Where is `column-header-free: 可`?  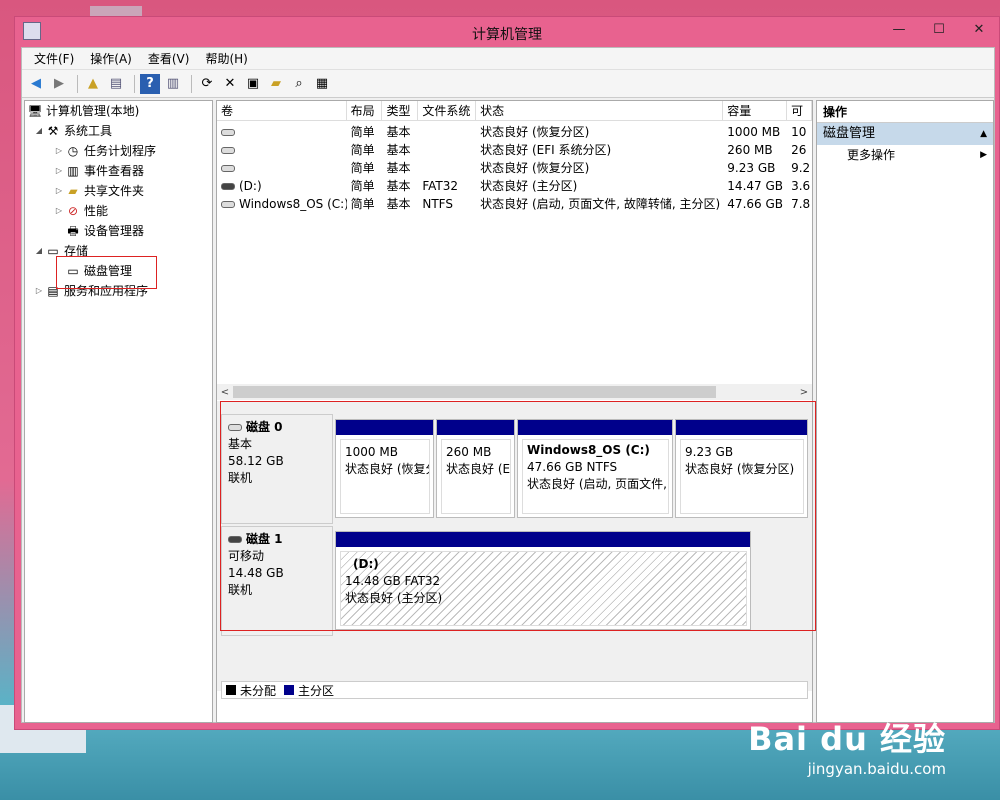
column-header-free: 可 is located at coordinates (800, 111).